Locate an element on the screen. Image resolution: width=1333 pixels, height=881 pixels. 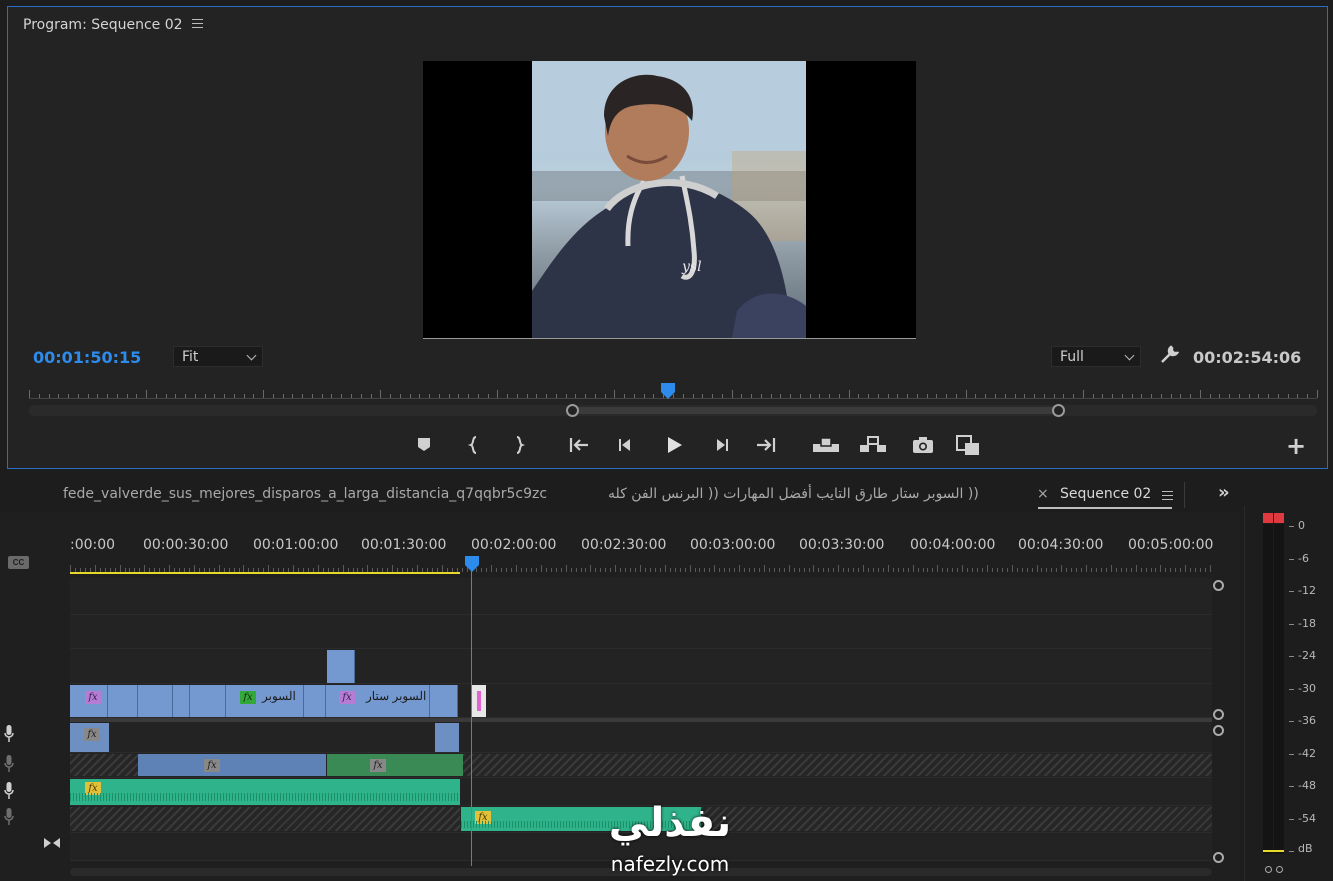
step-forward-button is located at coordinates (721, 445).